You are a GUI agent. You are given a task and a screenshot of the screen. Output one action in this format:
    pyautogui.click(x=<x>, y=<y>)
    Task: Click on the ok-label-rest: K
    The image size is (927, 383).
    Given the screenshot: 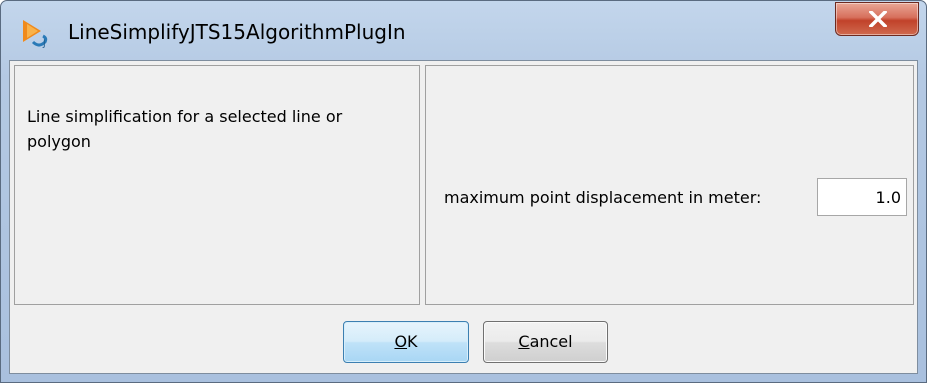 What is the action you would take?
    pyautogui.click(x=412, y=341)
    